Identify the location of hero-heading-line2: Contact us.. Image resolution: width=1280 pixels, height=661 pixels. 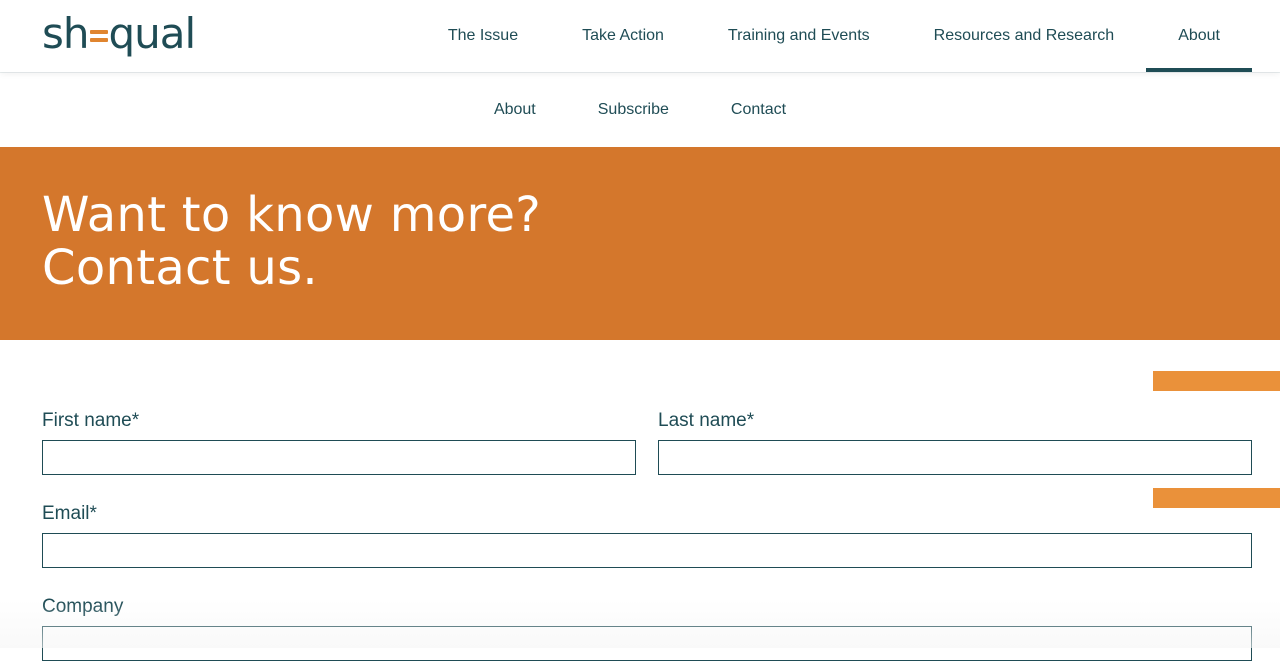
(180, 268).